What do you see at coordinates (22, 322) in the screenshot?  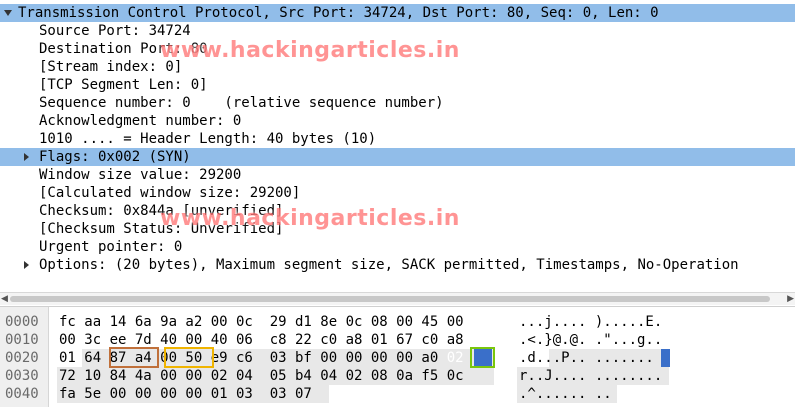 I see `offset-label: 0000` at bounding box center [22, 322].